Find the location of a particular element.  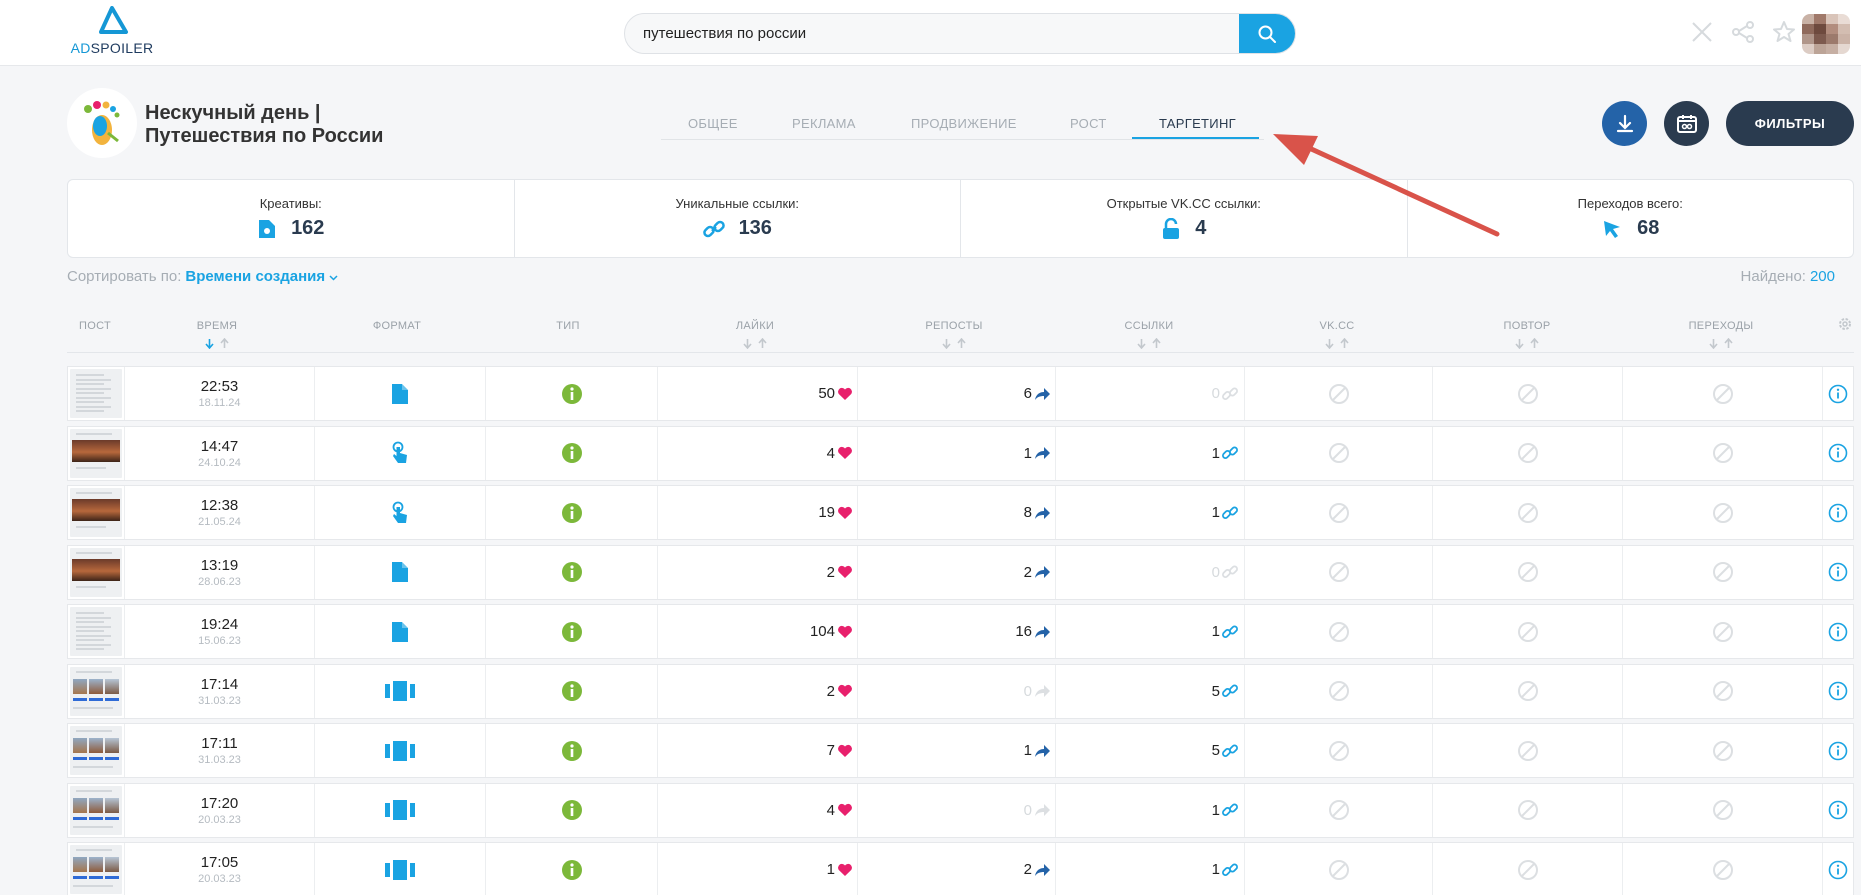

table-row: 17:05 20.03.23 1 2 1 is located at coordinates (960, 868).